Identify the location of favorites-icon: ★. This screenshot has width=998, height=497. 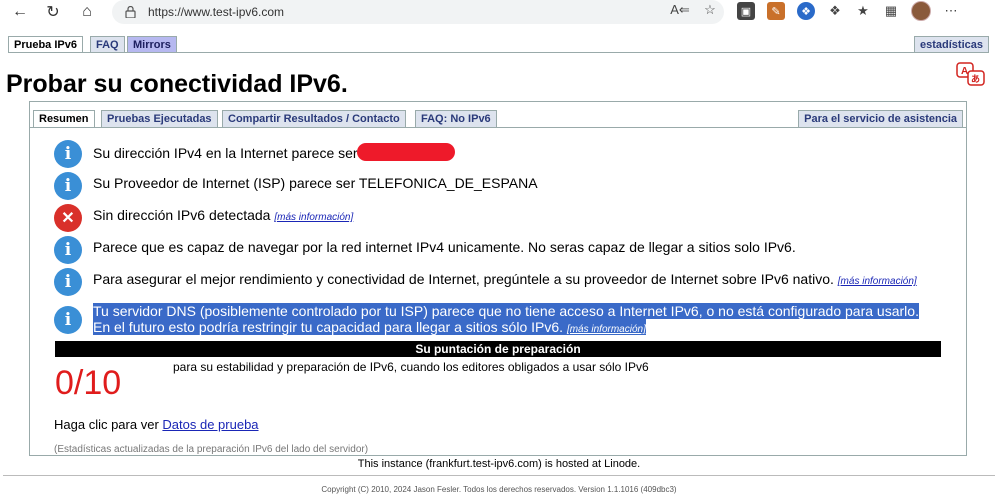
(863, 11).